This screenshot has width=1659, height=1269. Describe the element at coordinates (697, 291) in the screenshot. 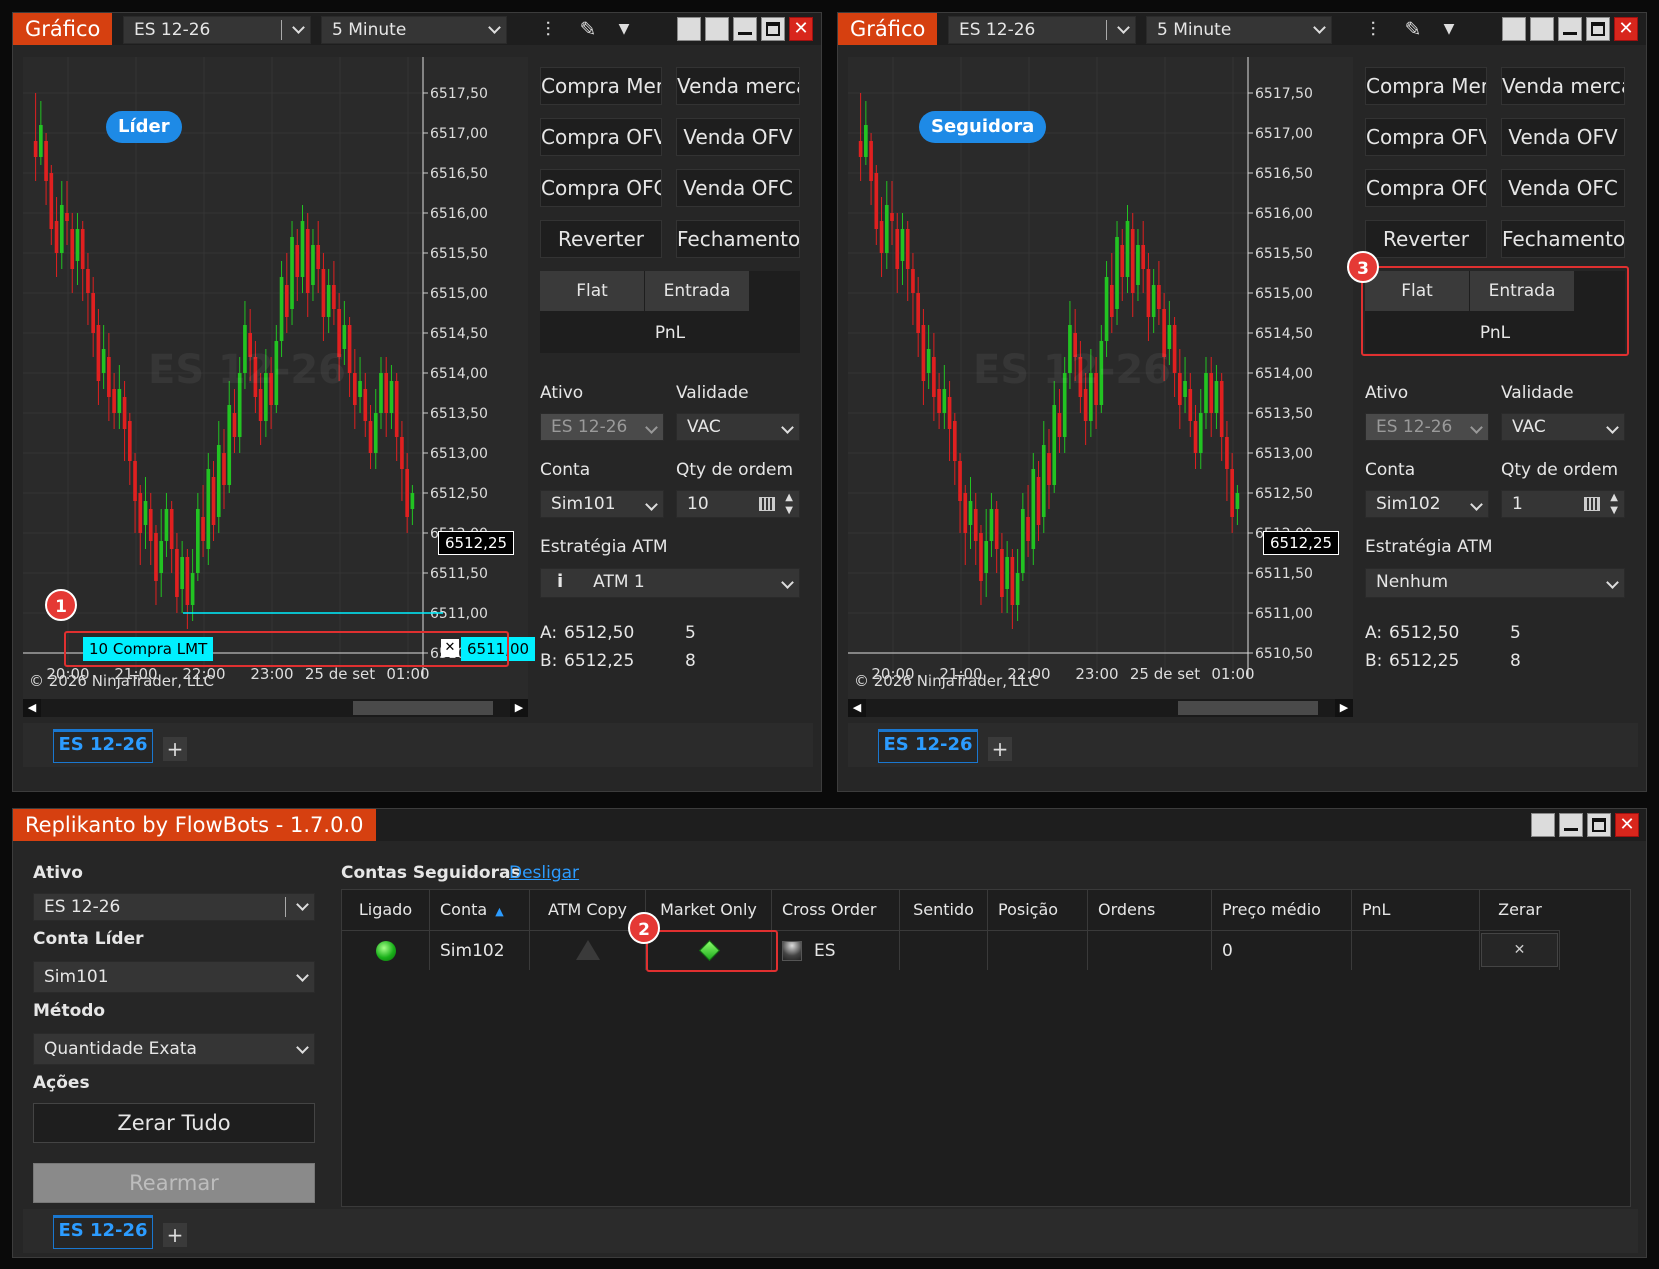

I see `entrada-tab: Entrada` at that location.